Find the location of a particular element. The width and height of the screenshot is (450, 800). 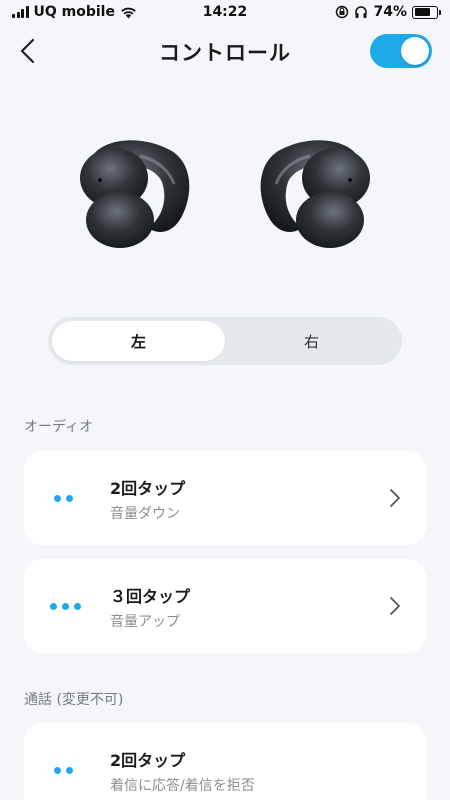

control-card-double-tap-volume-down: 2回タップ 音量ダウン is located at coordinates (225, 498).